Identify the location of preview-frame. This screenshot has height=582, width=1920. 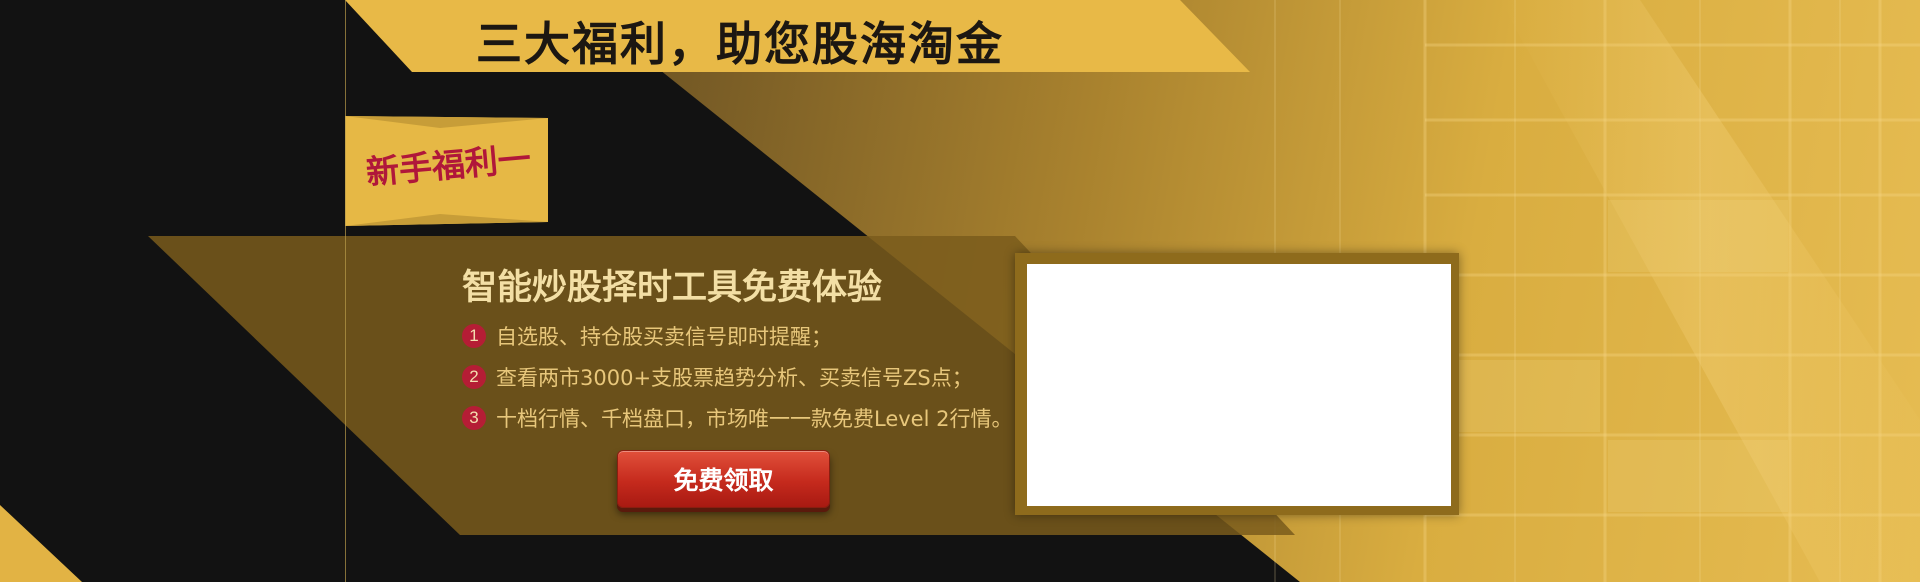
(1237, 384).